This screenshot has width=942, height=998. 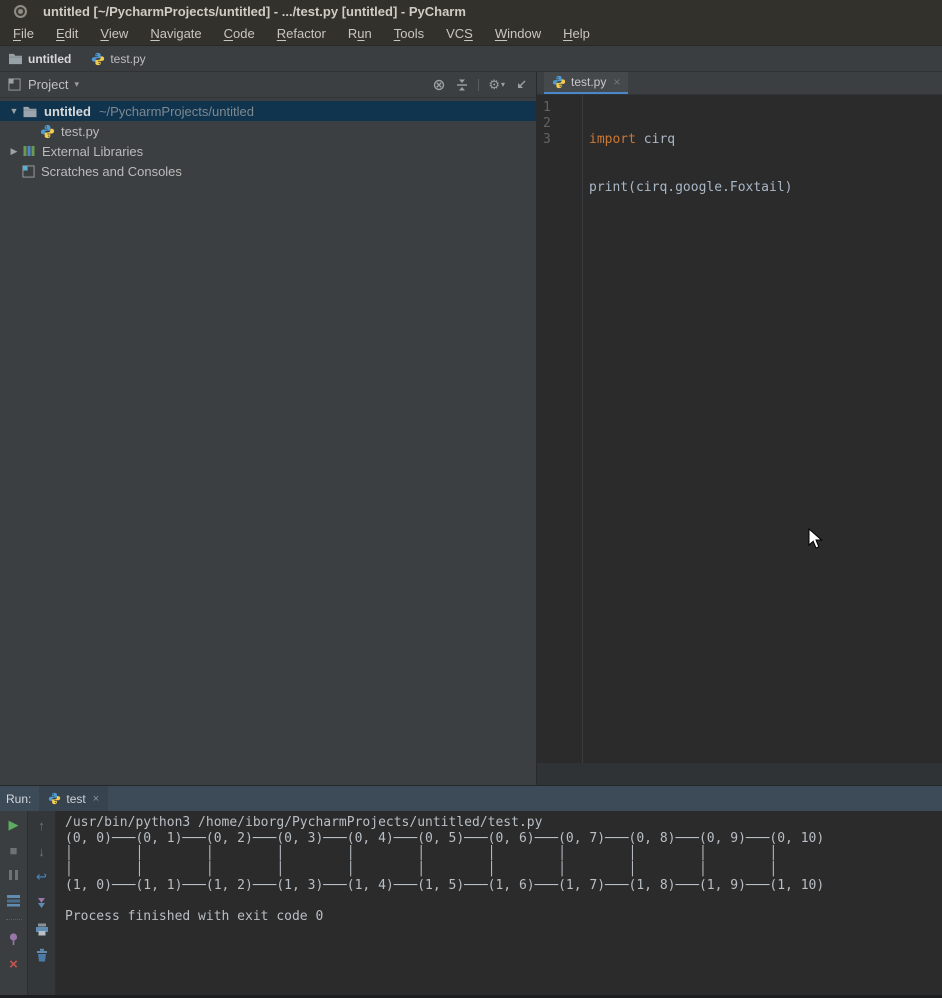 What do you see at coordinates (14, 825) in the screenshot?
I see `rerun-button: ▶` at bounding box center [14, 825].